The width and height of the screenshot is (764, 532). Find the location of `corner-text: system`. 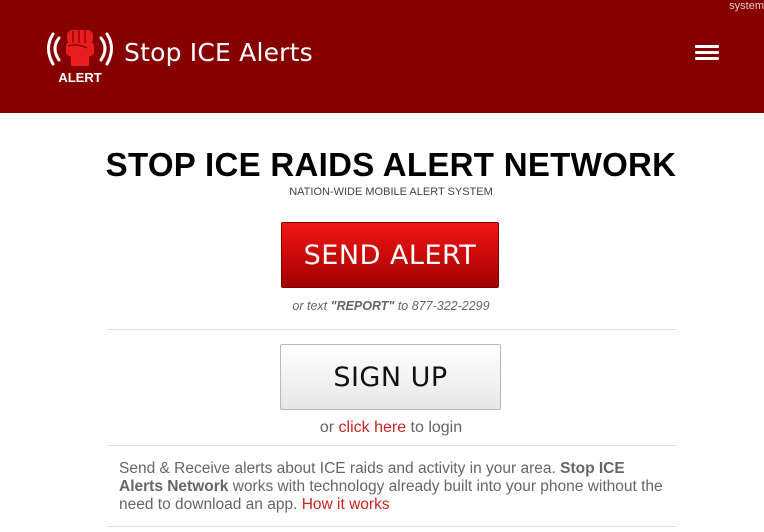

corner-text: system is located at coordinates (746, 6).